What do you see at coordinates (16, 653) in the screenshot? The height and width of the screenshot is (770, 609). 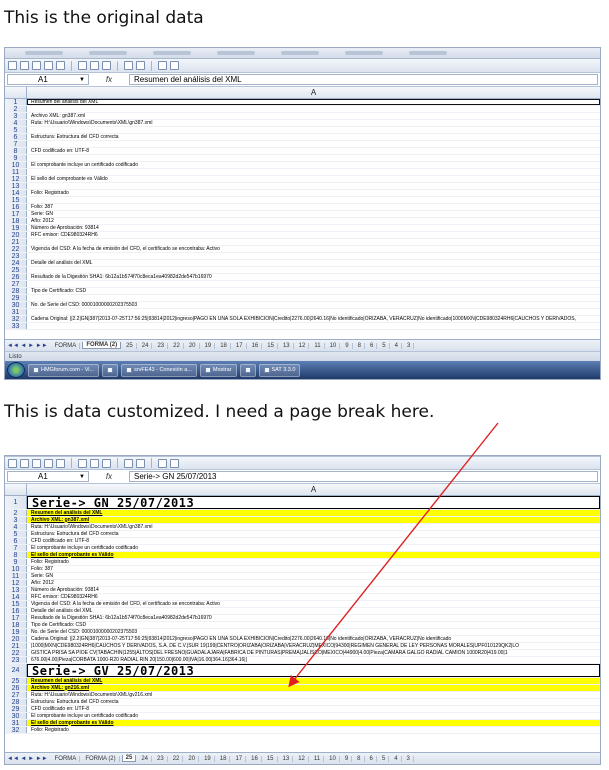 I see `row-number: 22` at bounding box center [16, 653].